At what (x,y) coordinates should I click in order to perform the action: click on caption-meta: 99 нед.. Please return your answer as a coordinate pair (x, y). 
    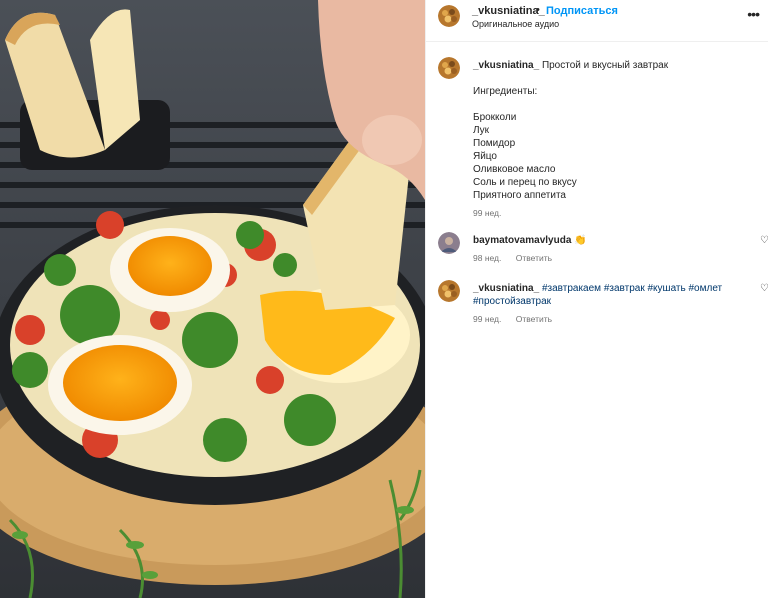
    Looking at the image, I should click on (615, 213).